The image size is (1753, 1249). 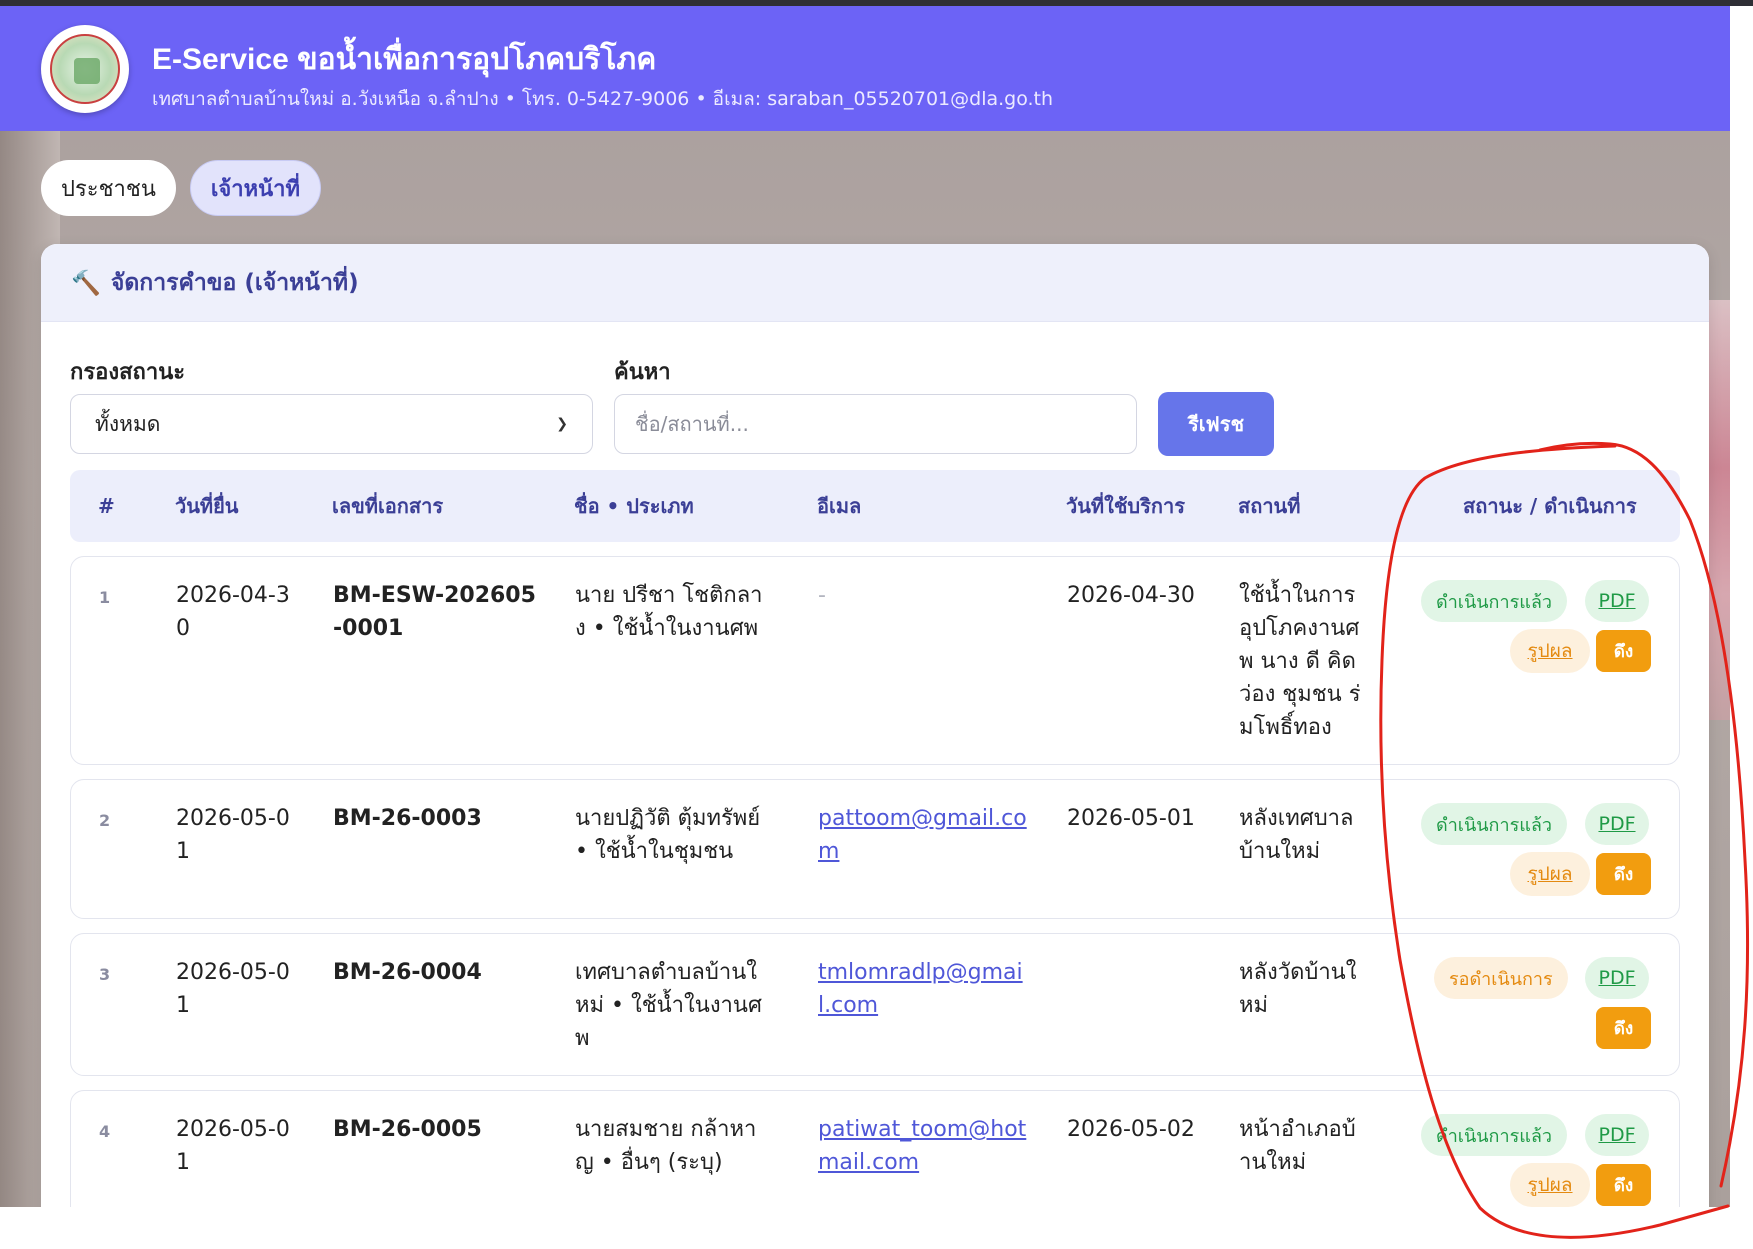 I want to click on place: หน้าอำเภอบ้ านใหม่, so click(x=1297, y=1146).